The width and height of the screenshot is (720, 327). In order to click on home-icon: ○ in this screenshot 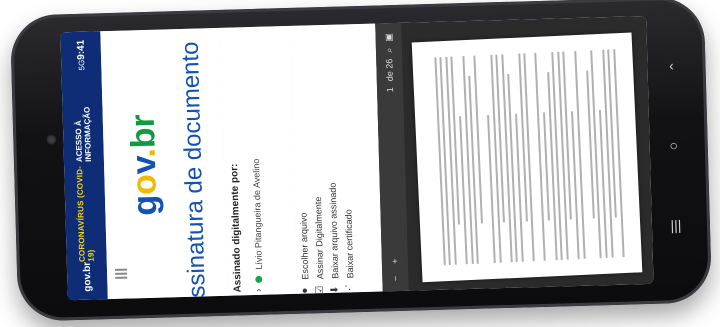, I will do `click(674, 145)`.